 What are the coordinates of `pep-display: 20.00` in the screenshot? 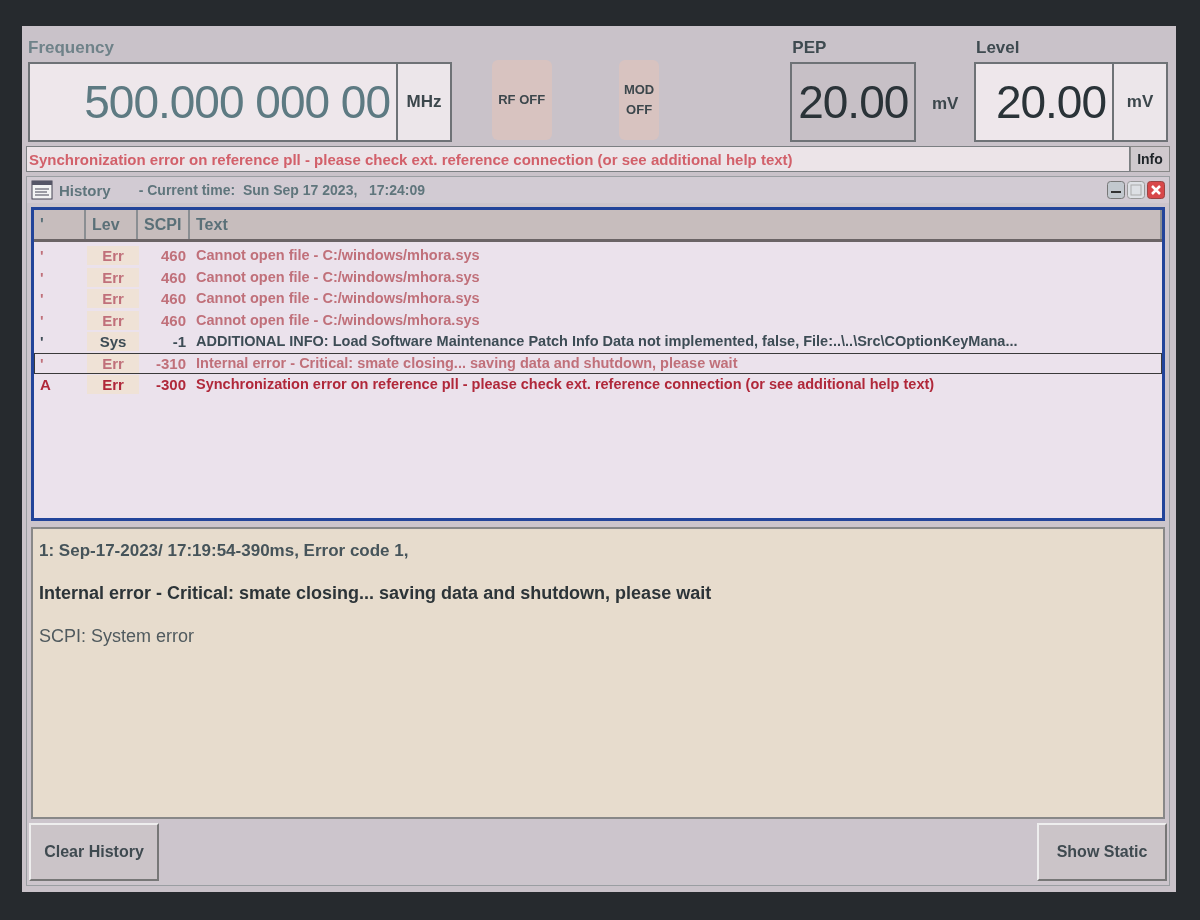 It's located at (853, 102).